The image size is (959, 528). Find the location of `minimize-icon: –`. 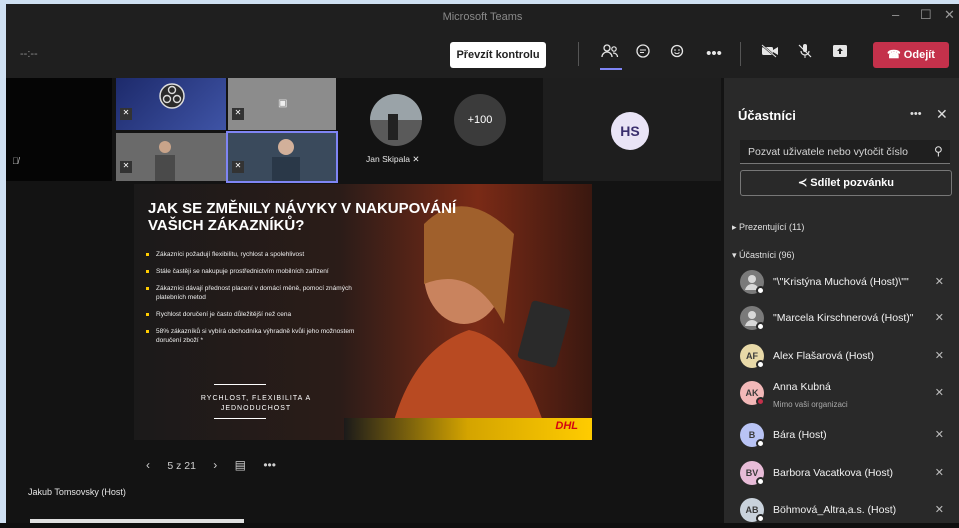

minimize-icon: – is located at coordinates (895, 14).